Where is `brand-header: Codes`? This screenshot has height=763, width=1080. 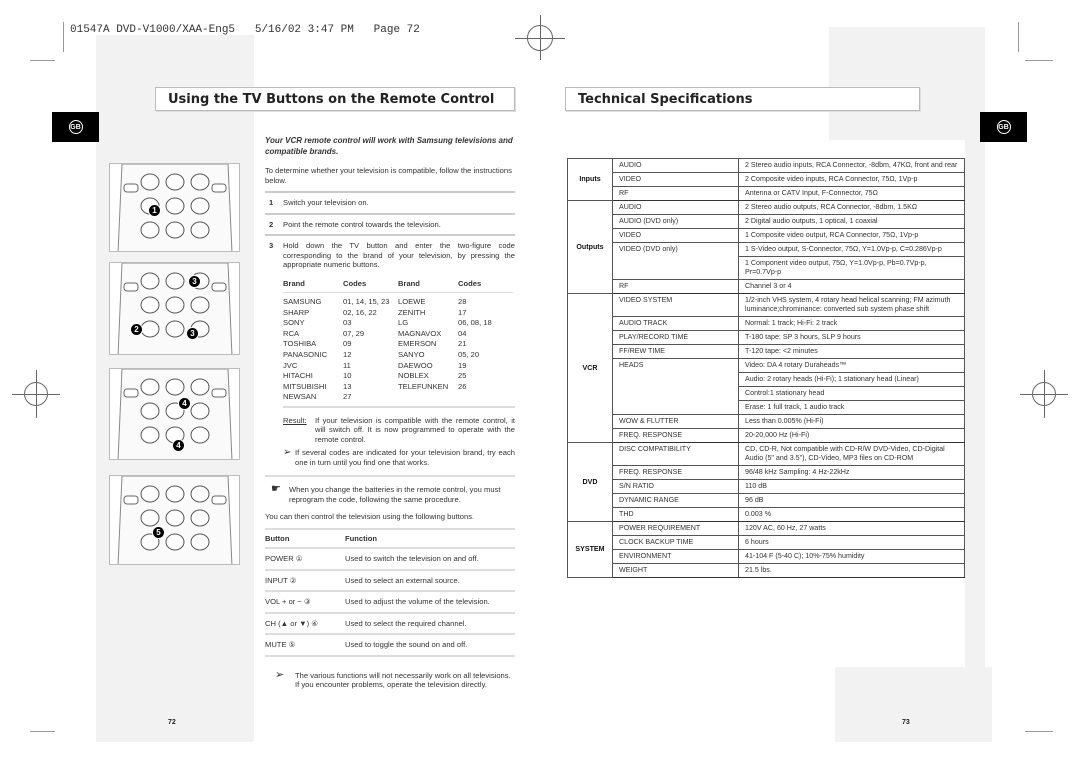 brand-header: Codes is located at coordinates (370, 284).